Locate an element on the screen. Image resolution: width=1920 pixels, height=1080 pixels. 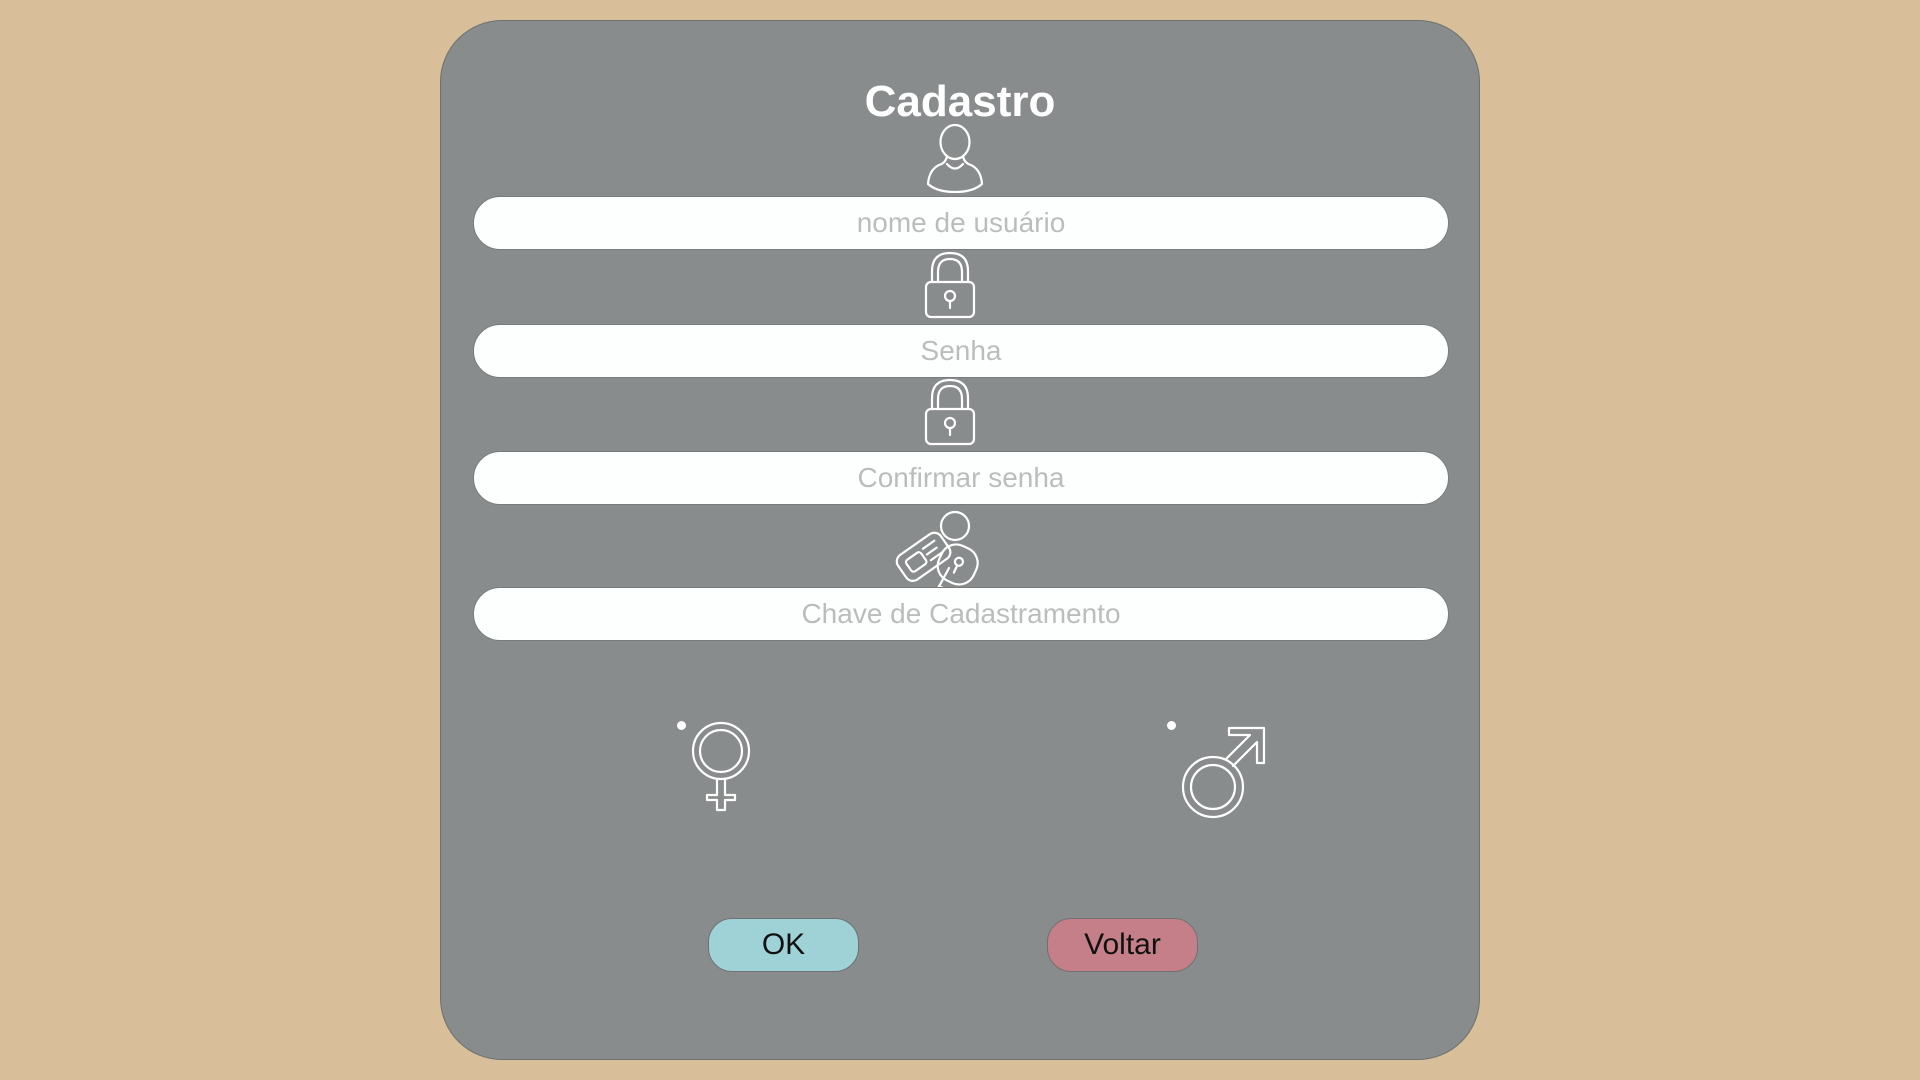
back-button: Voltar is located at coordinates (1122, 945).